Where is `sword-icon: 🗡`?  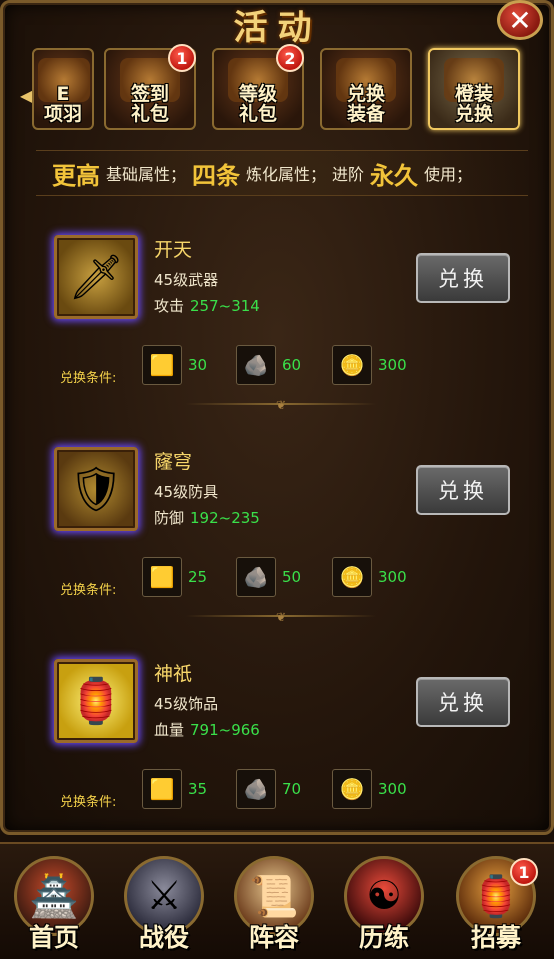 sword-icon: 🗡 is located at coordinates (96, 277).